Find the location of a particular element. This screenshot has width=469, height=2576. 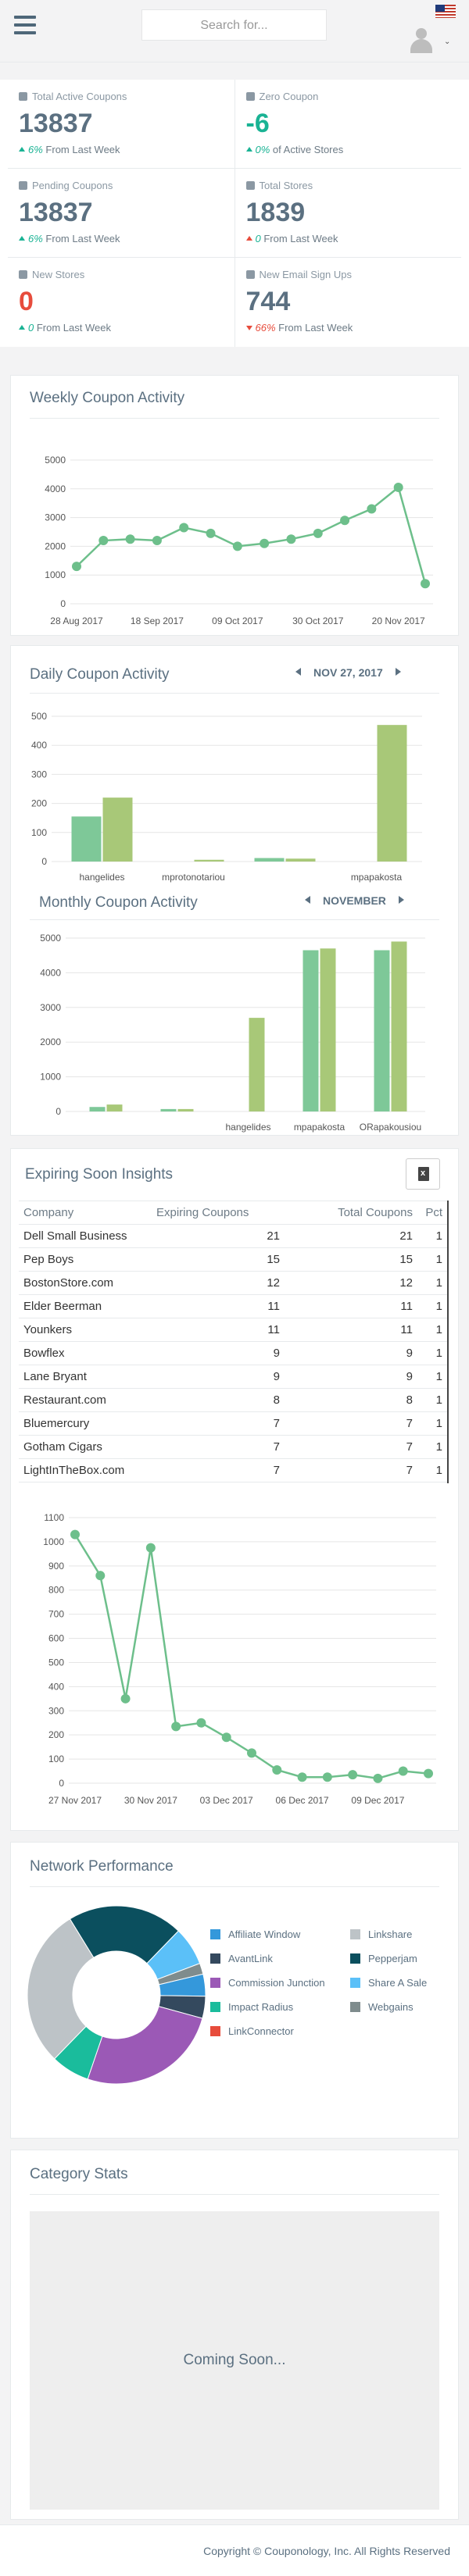

prev-month-icon is located at coordinates (307, 900).